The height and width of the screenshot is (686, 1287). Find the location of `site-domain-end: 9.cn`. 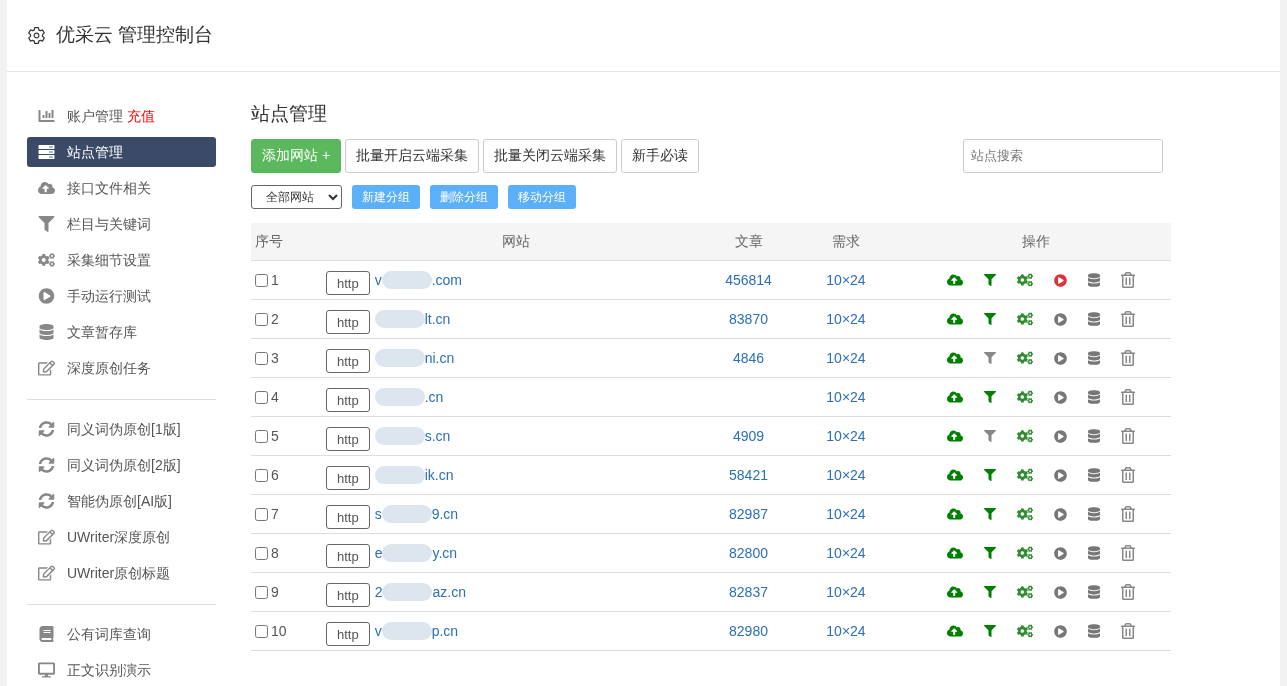

site-domain-end: 9.cn is located at coordinates (445, 514).